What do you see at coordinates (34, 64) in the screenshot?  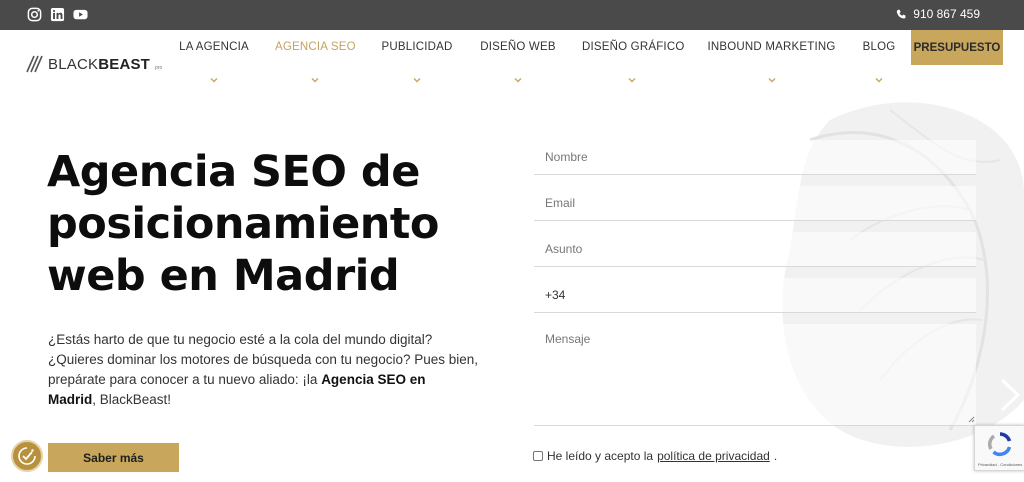 I see `logo-mark-icon` at bounding box center [34, 64].